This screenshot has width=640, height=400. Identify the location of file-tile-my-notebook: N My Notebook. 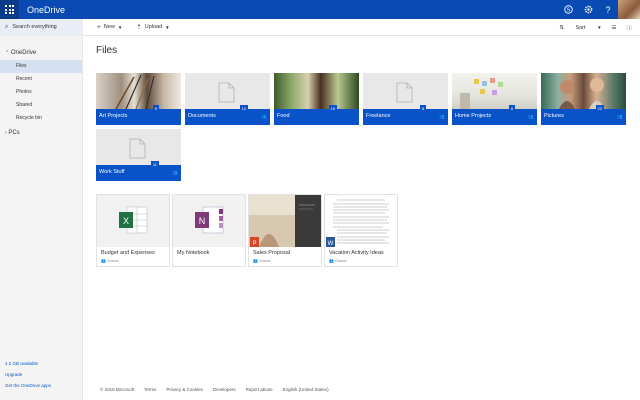
(209, 230).